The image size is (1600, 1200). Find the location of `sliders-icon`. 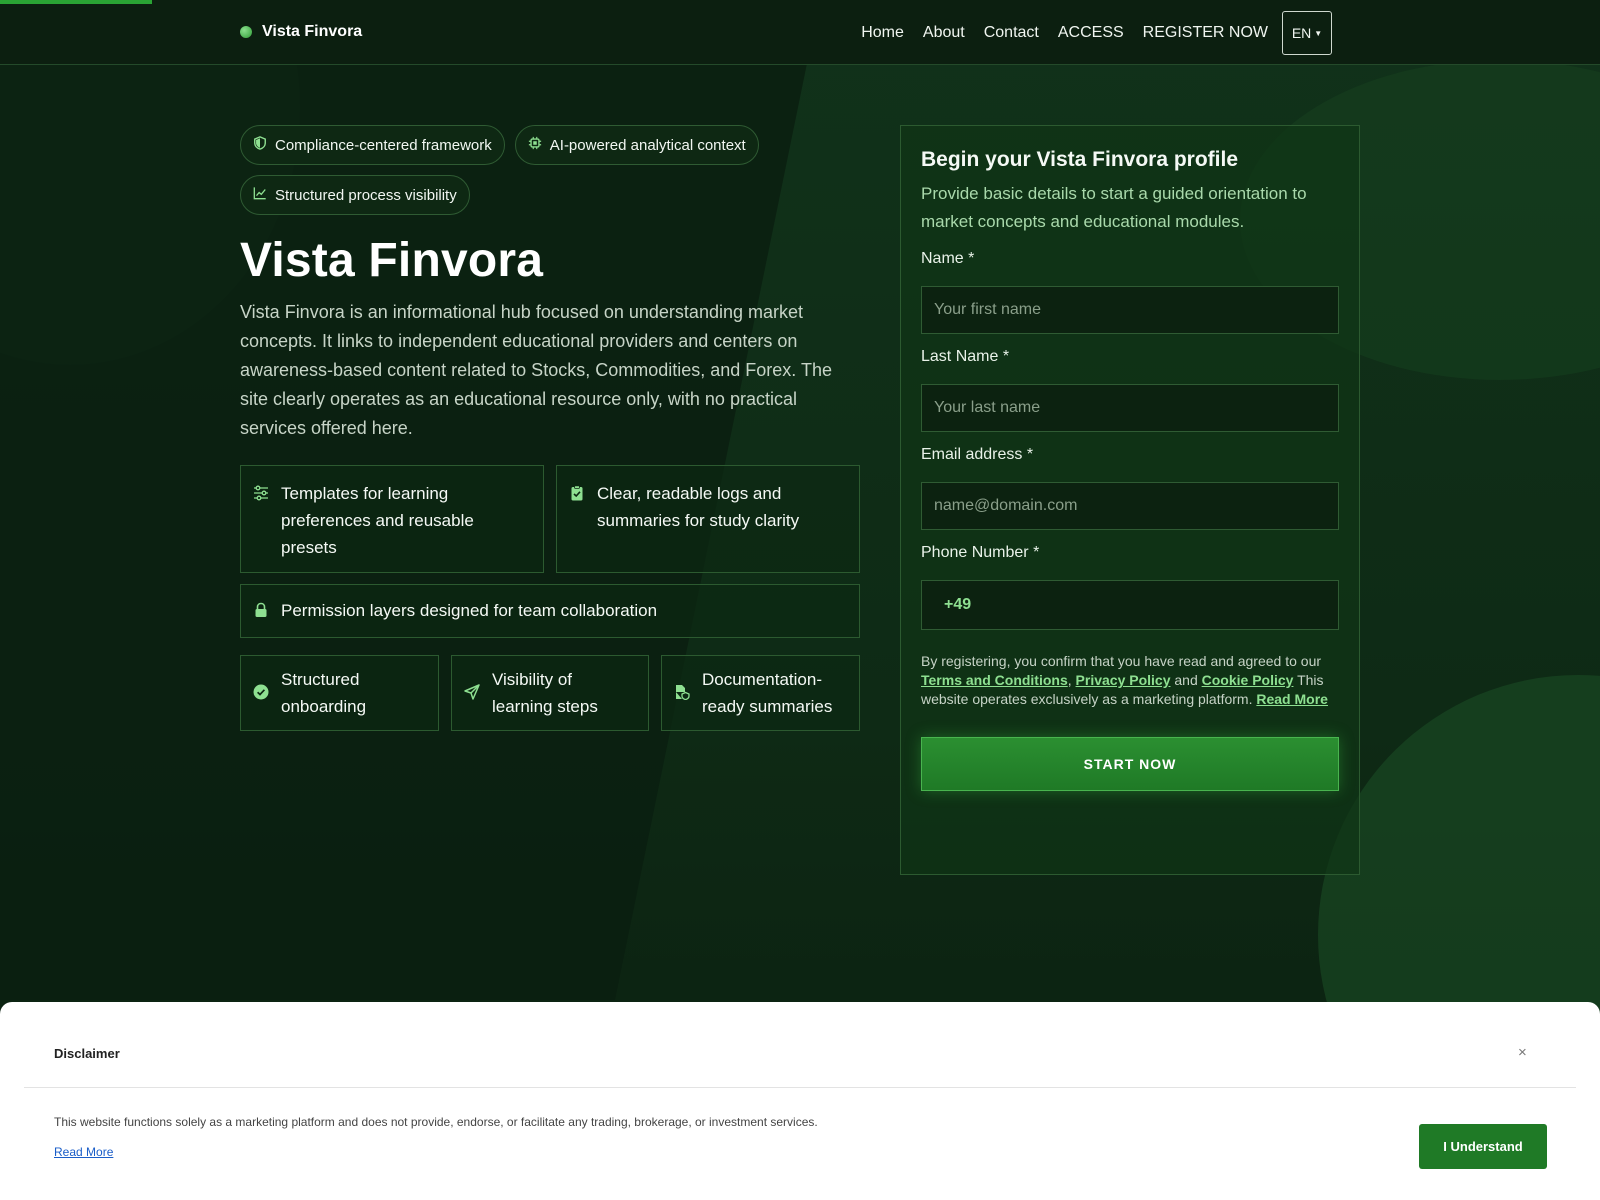

sliders-icon is located at coordinates (262, 520).